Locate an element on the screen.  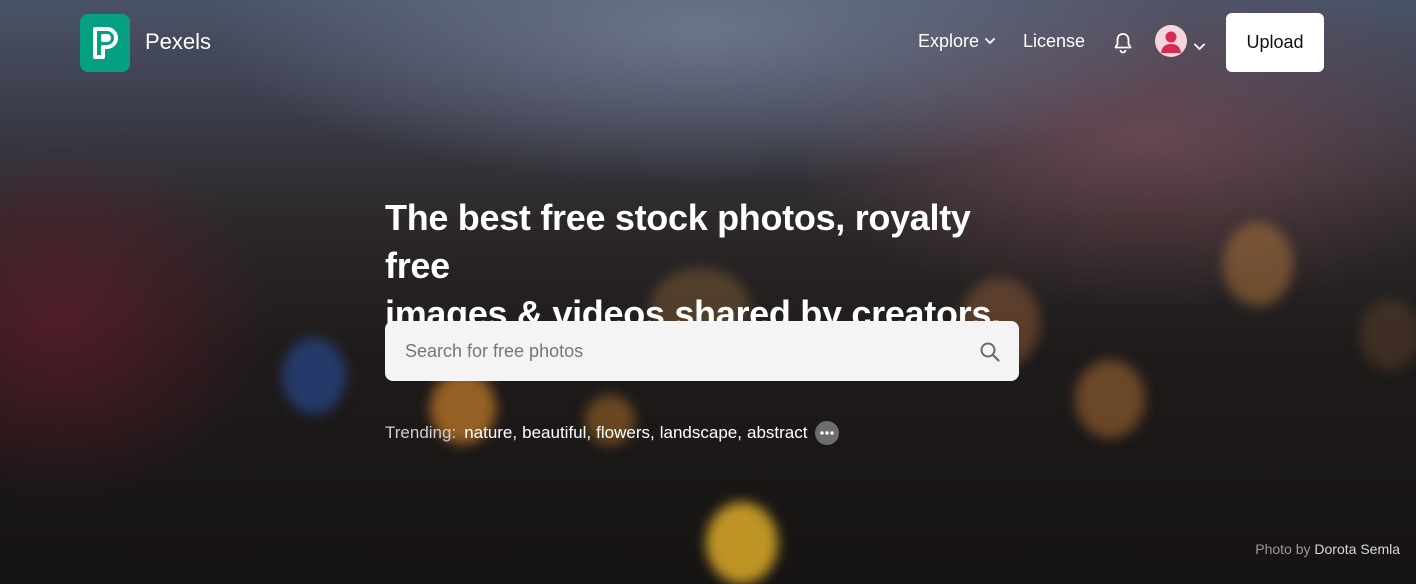
top-navigation-bar: Pexels Explore License Upload is located at coordinates (708, 43).